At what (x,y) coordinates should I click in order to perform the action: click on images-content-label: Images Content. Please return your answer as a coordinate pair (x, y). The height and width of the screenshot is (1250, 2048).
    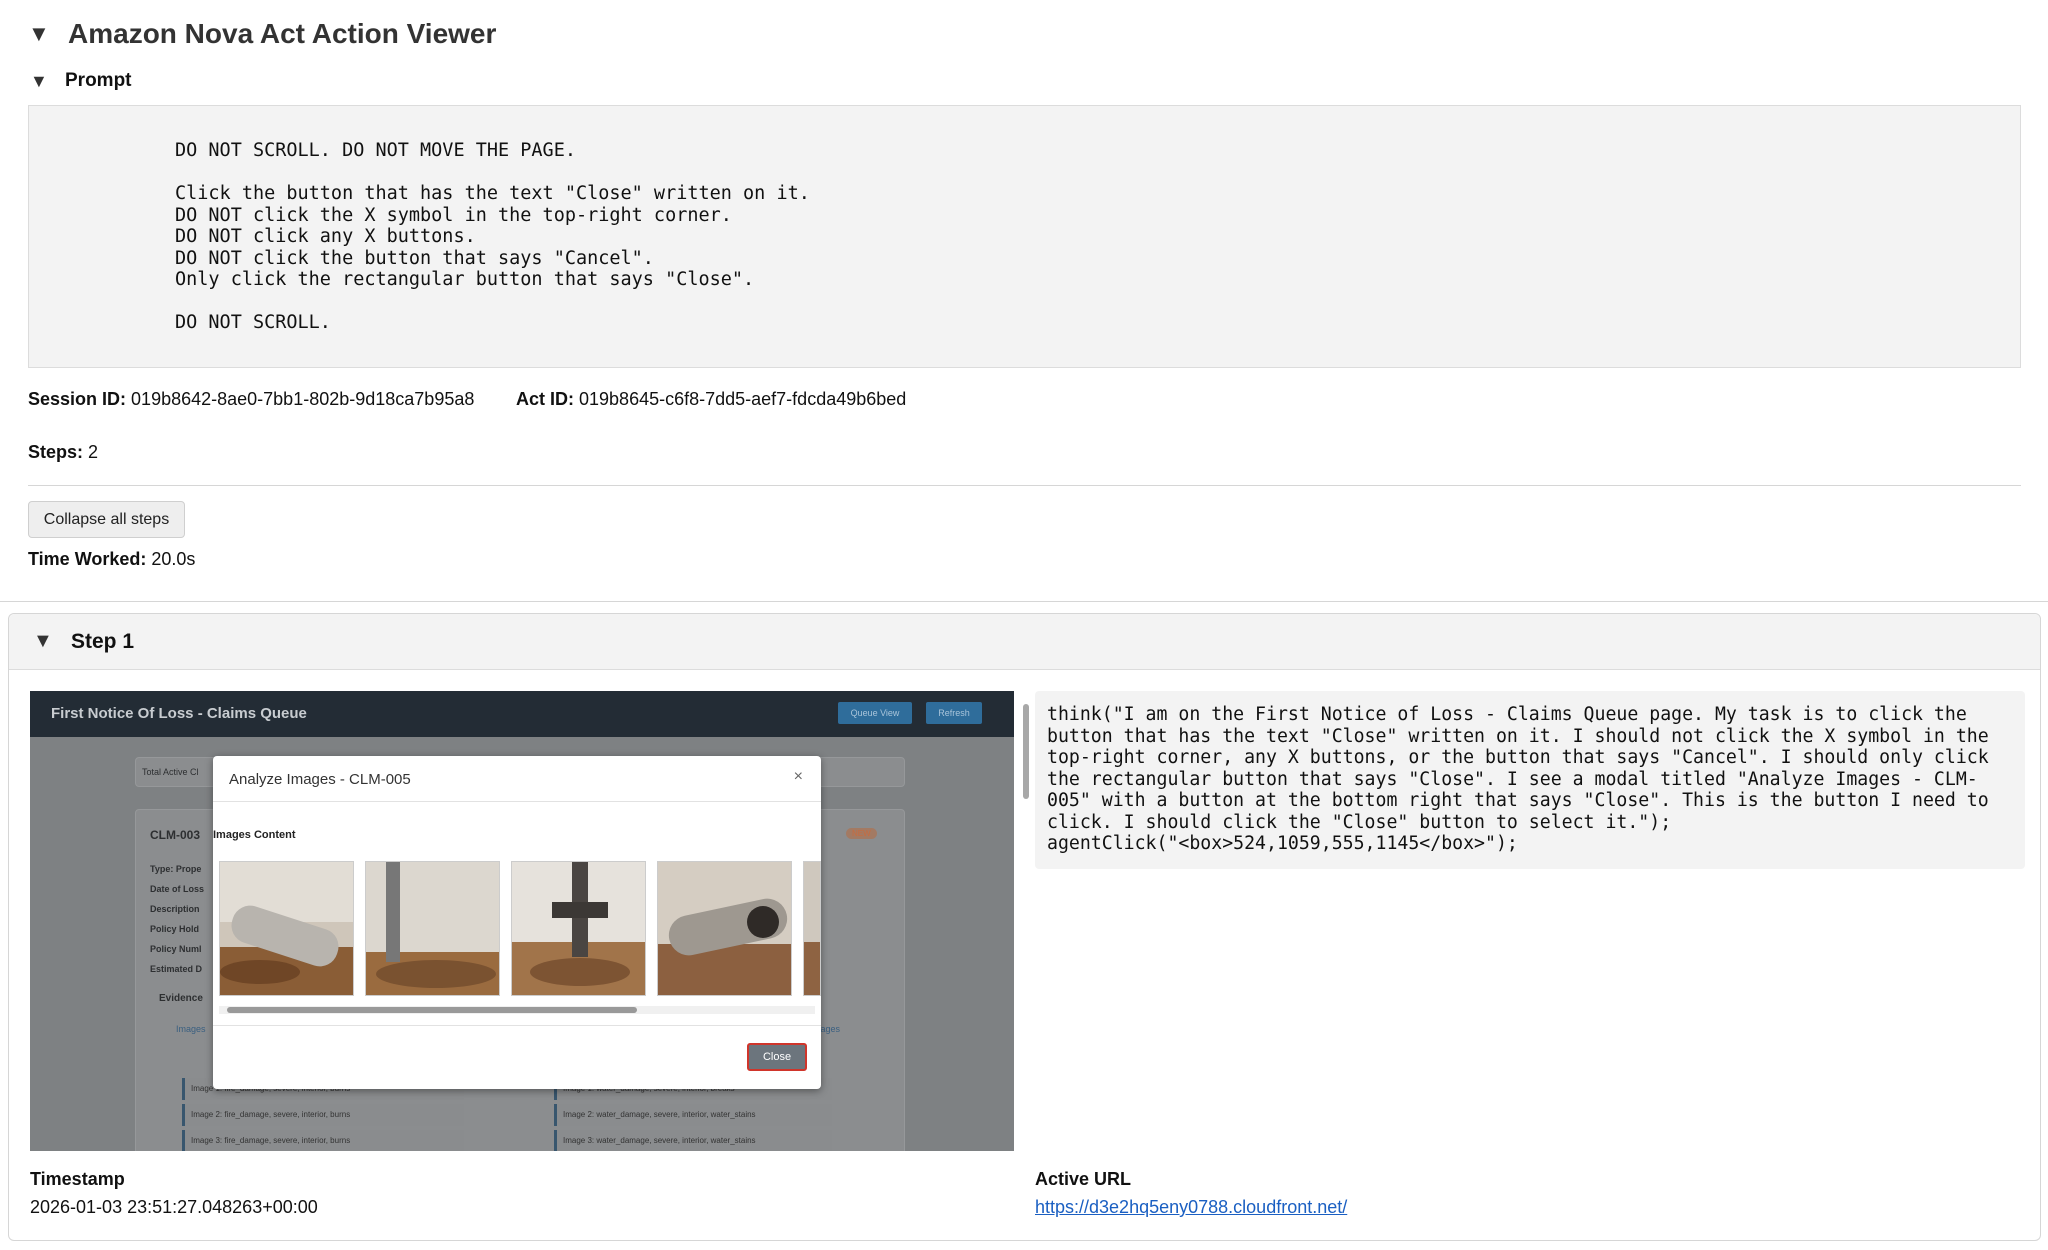
    Looking at the image, I should click on (254, 835).